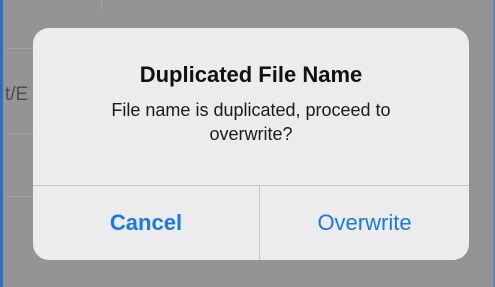  I want to click on alert-title: Duplicated File Name, so click(251, 74).